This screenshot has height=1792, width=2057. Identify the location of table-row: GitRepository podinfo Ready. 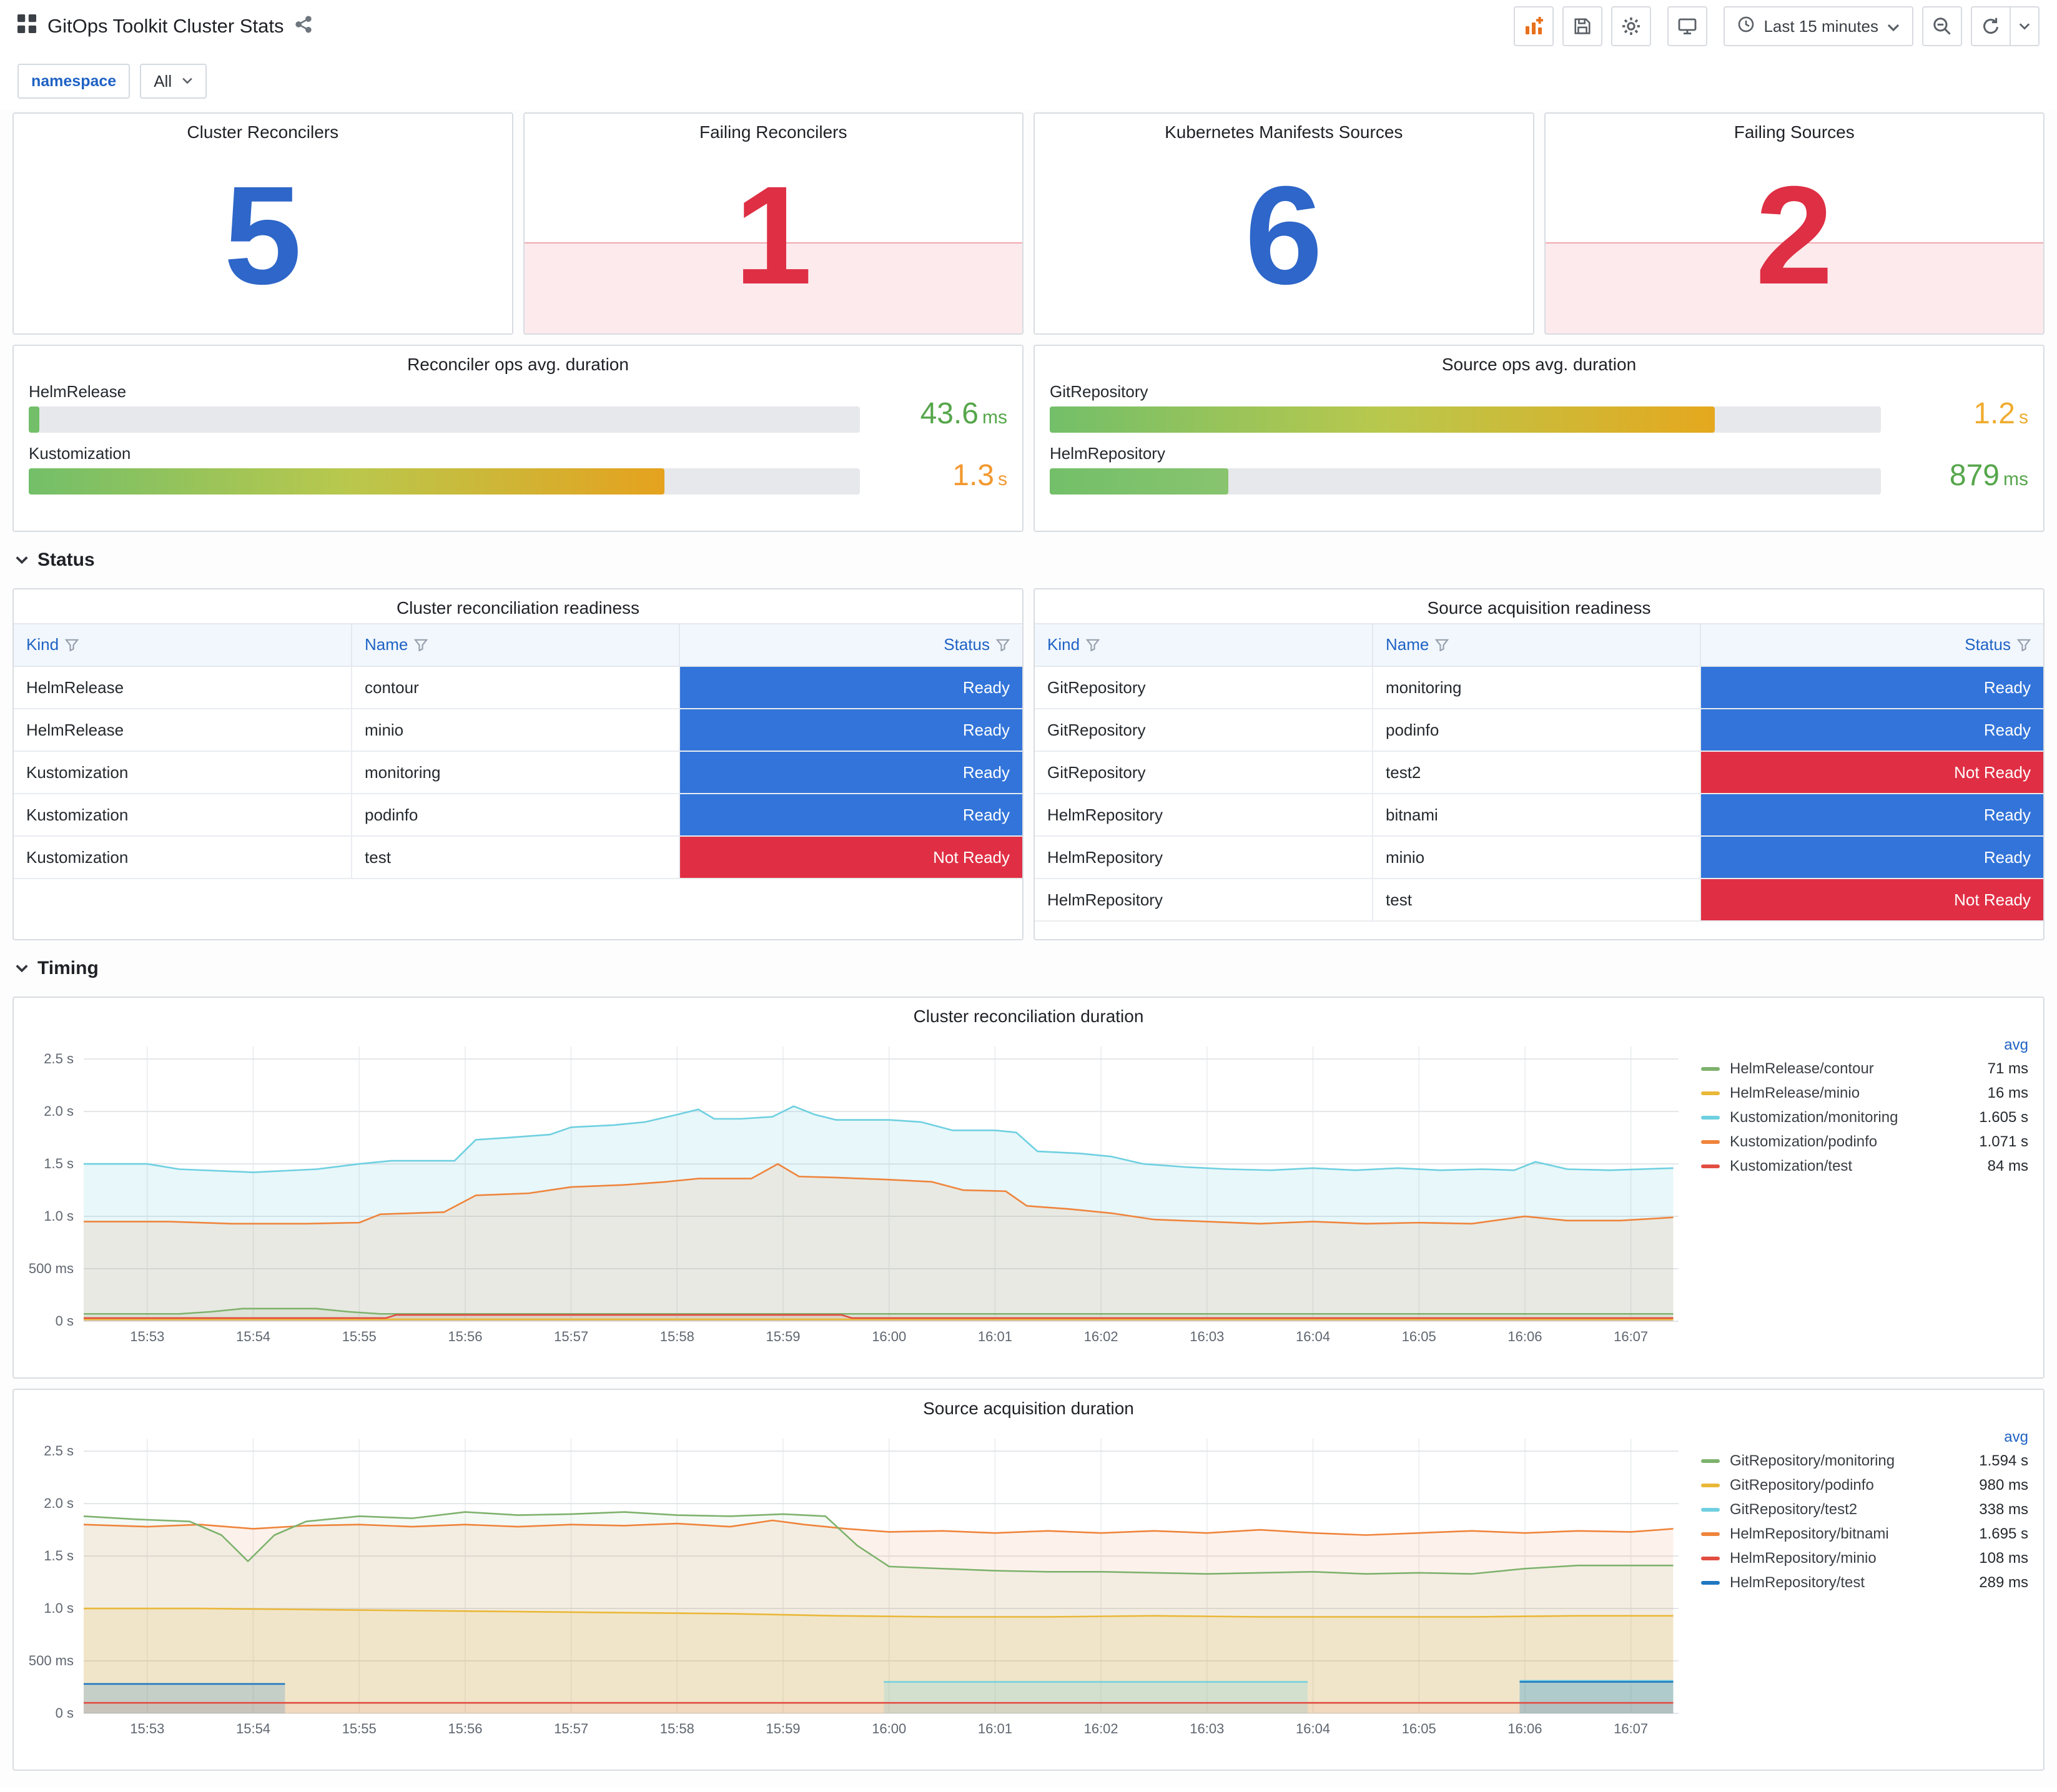
(1539, 730).